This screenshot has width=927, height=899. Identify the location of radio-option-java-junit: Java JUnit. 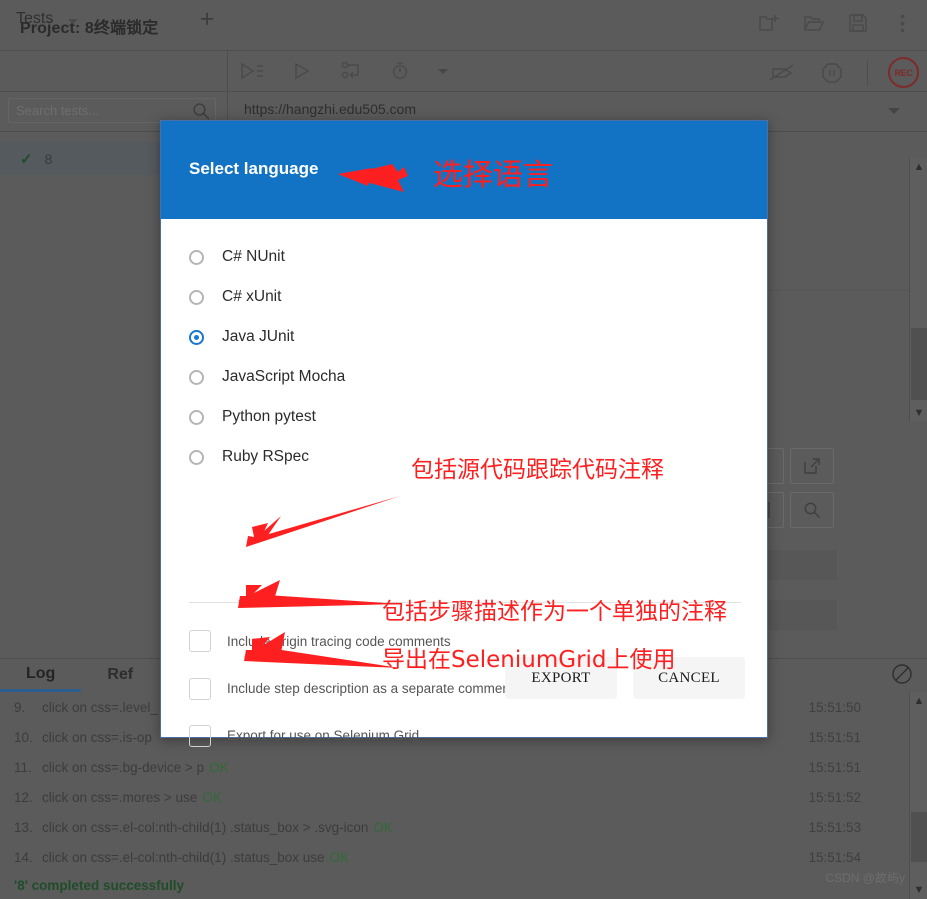
(449, 337).